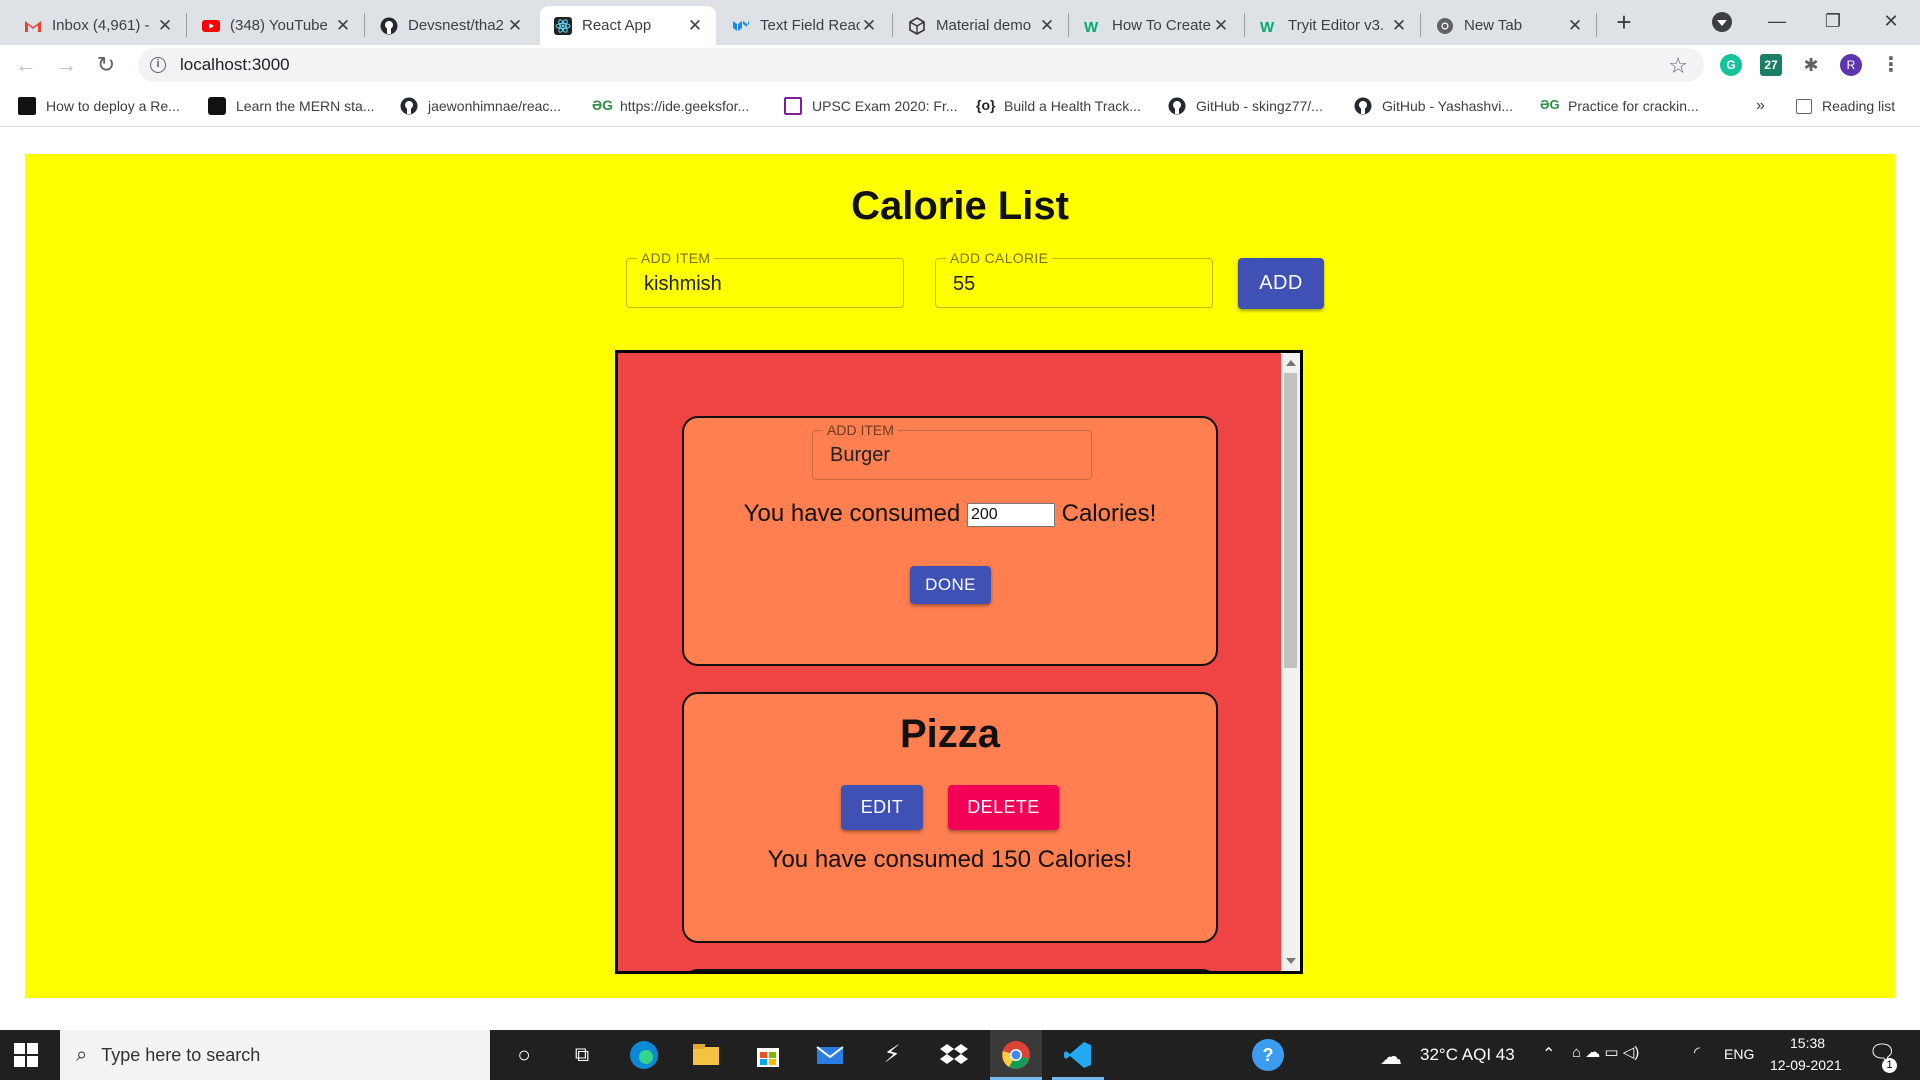 The width and height of the screenshot is (1920, 1080). What do you see at coordinates (921, 65) in the screenshot?
I see `address-bar: i localhost:3000 ☆` at bounding box center [921, 65].